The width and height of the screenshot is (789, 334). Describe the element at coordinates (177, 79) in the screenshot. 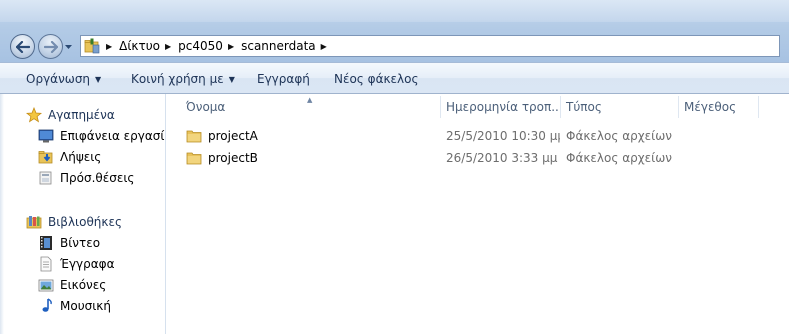

I see `share-with-label: Κοινή χρήση με` at that location.